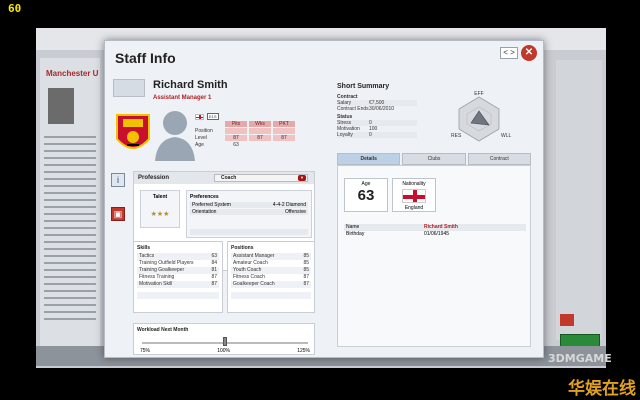  What do you see at coordinates (434, 159) in the screenshot?
I see `tab-clubs: Clubs` at bounding box center [434, 159].